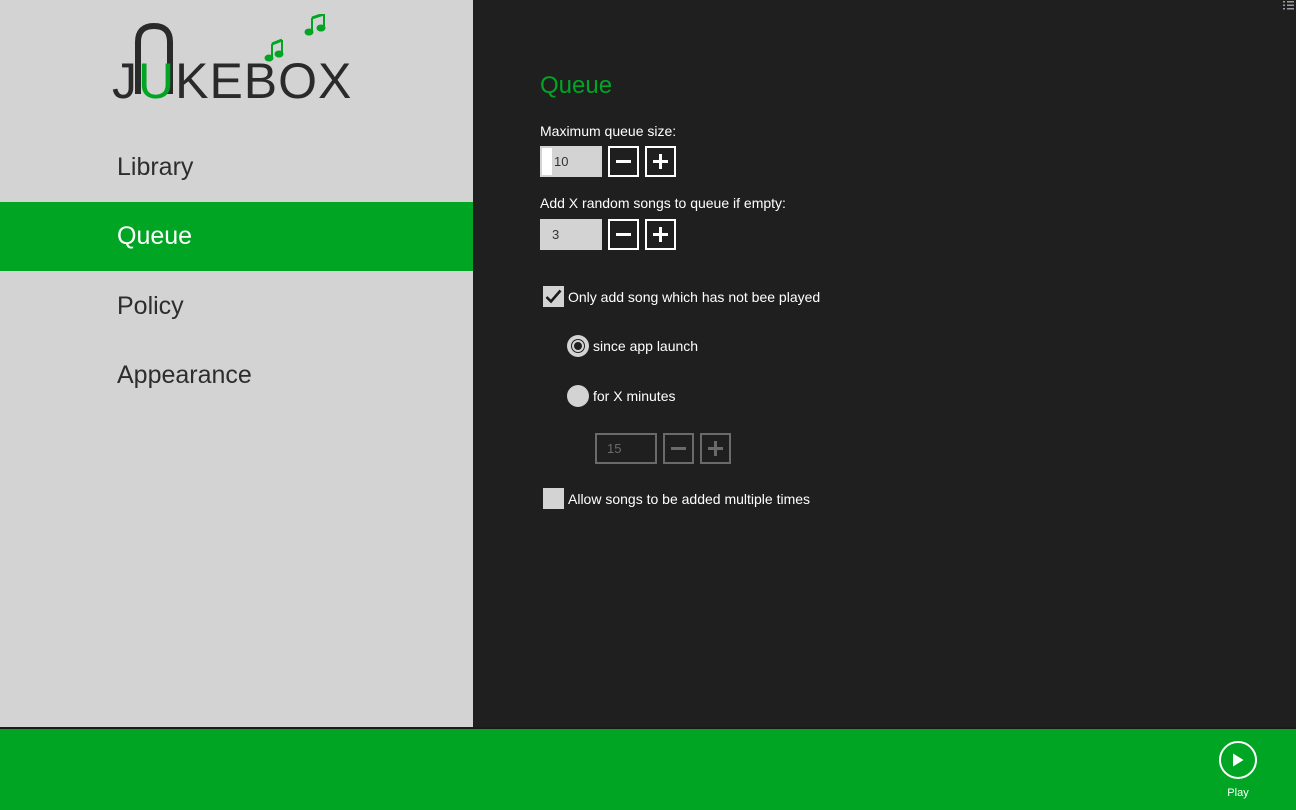 The image size is (1296, 810). Describe the element at coordinates (578, 346) in the screenshot. I see `since-launch-radio` at that location.